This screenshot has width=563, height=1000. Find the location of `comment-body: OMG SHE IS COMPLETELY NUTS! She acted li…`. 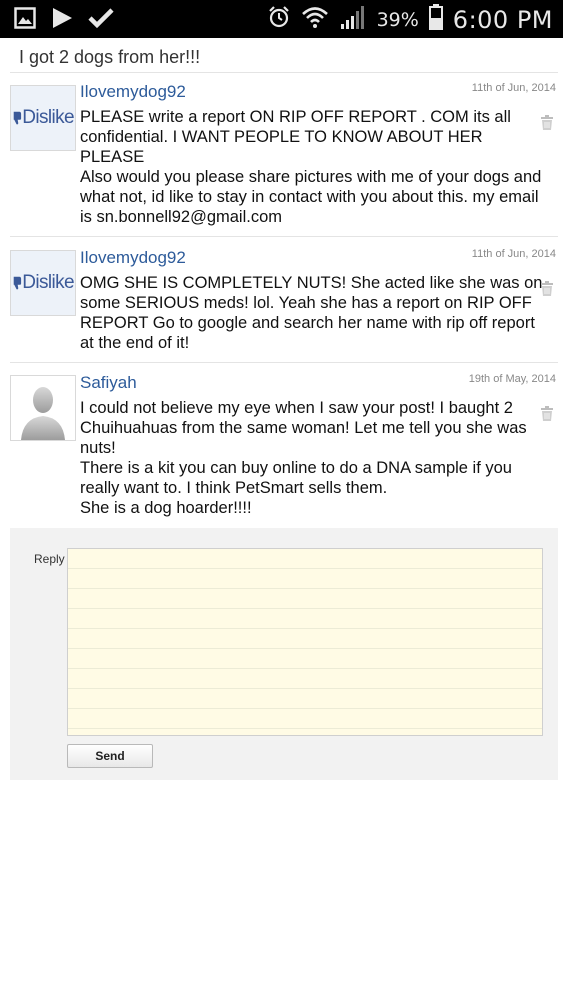

comment-body: OMG SHE IS COMPLETELY NUTS! She acted li… is located at coordinates (311, 313).